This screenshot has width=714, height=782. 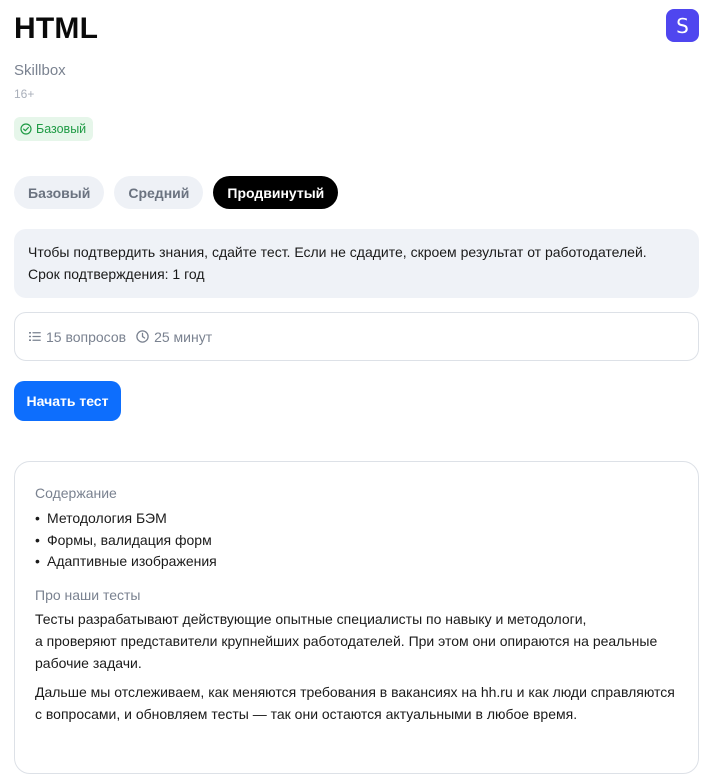 I want to click on age-rating: 16+, so click(x=24, y=94).